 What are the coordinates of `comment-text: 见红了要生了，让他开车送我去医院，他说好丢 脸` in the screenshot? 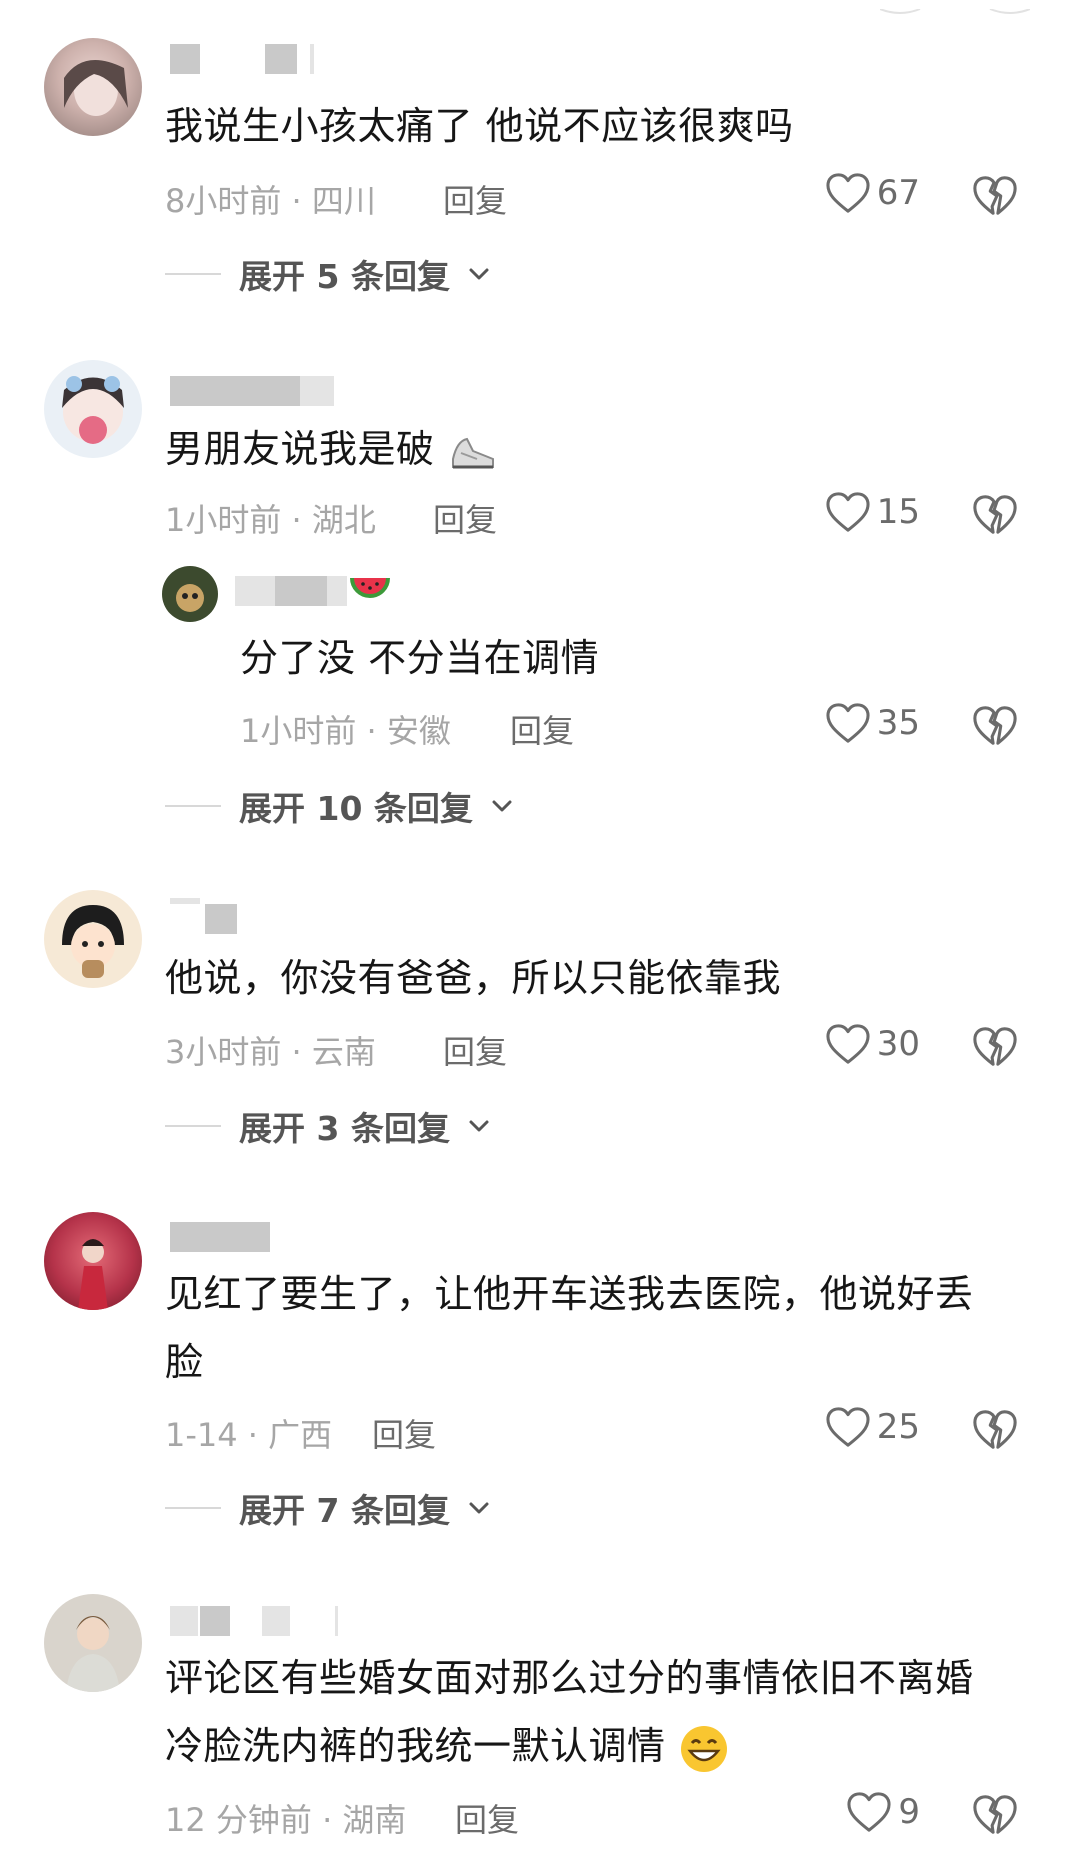 It's located at (592, 1328).